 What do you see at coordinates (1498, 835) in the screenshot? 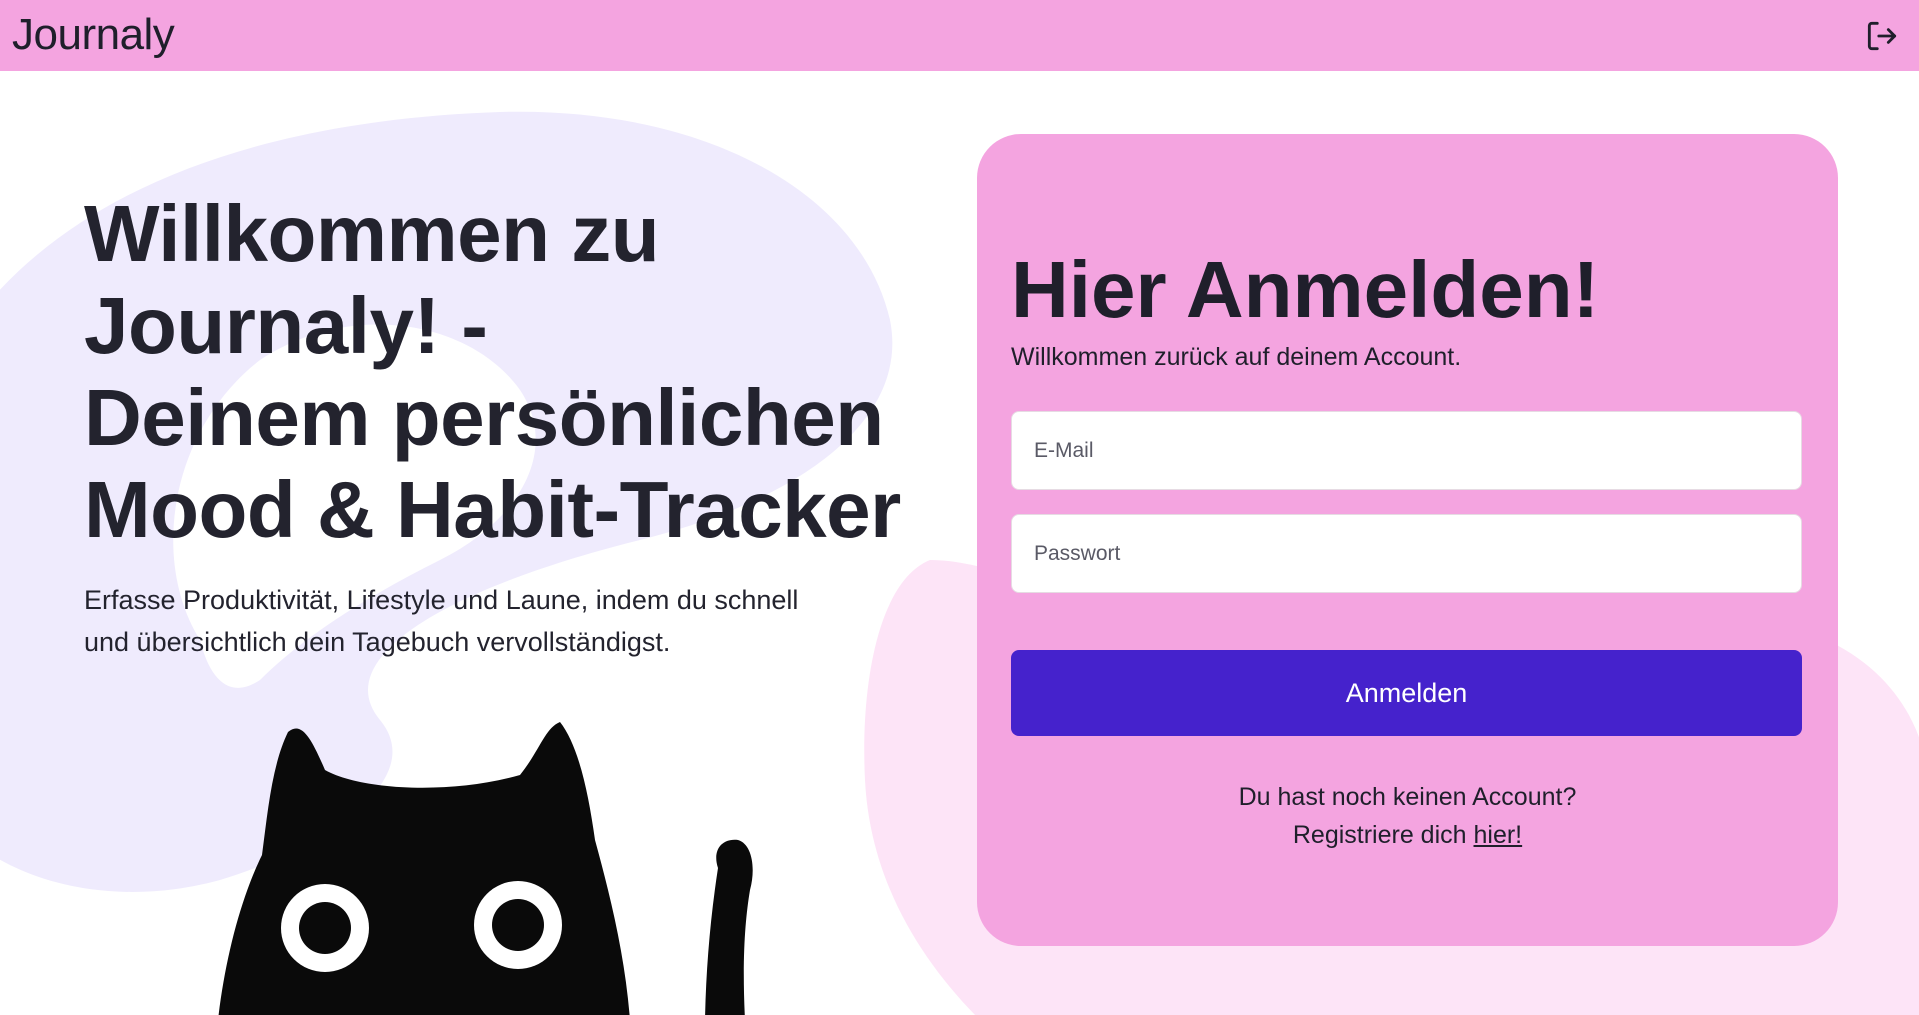
I see `register-link: hier!` at bounding box center [1498, 835].